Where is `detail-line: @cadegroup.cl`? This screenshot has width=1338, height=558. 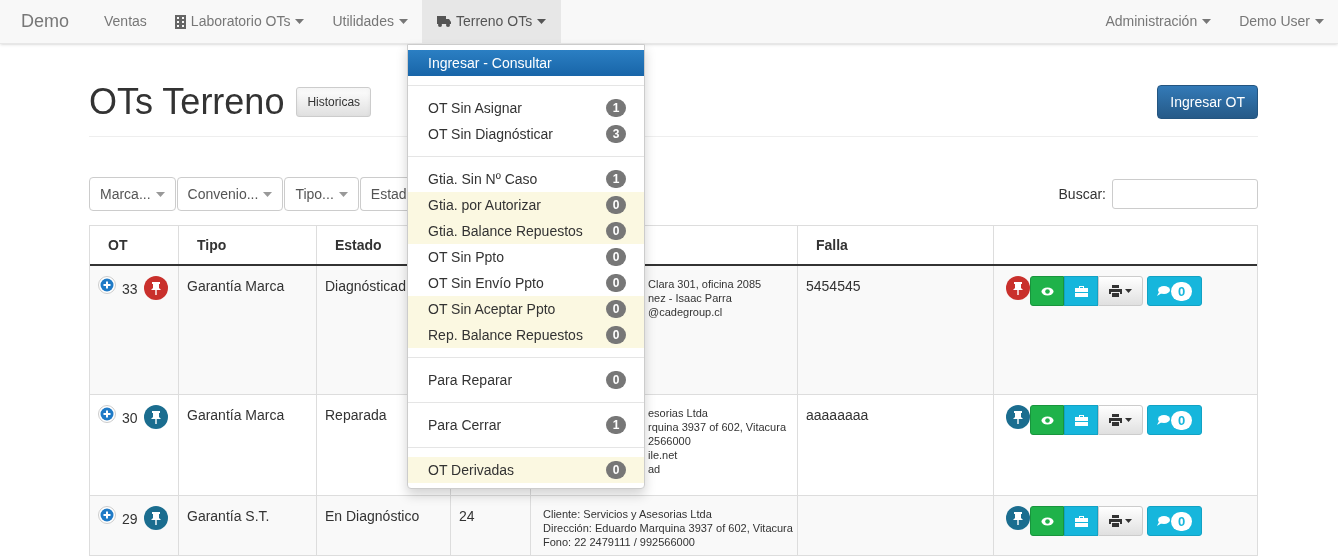
detail-line: @cadegroup.cl is located at coordinates (686, 312).